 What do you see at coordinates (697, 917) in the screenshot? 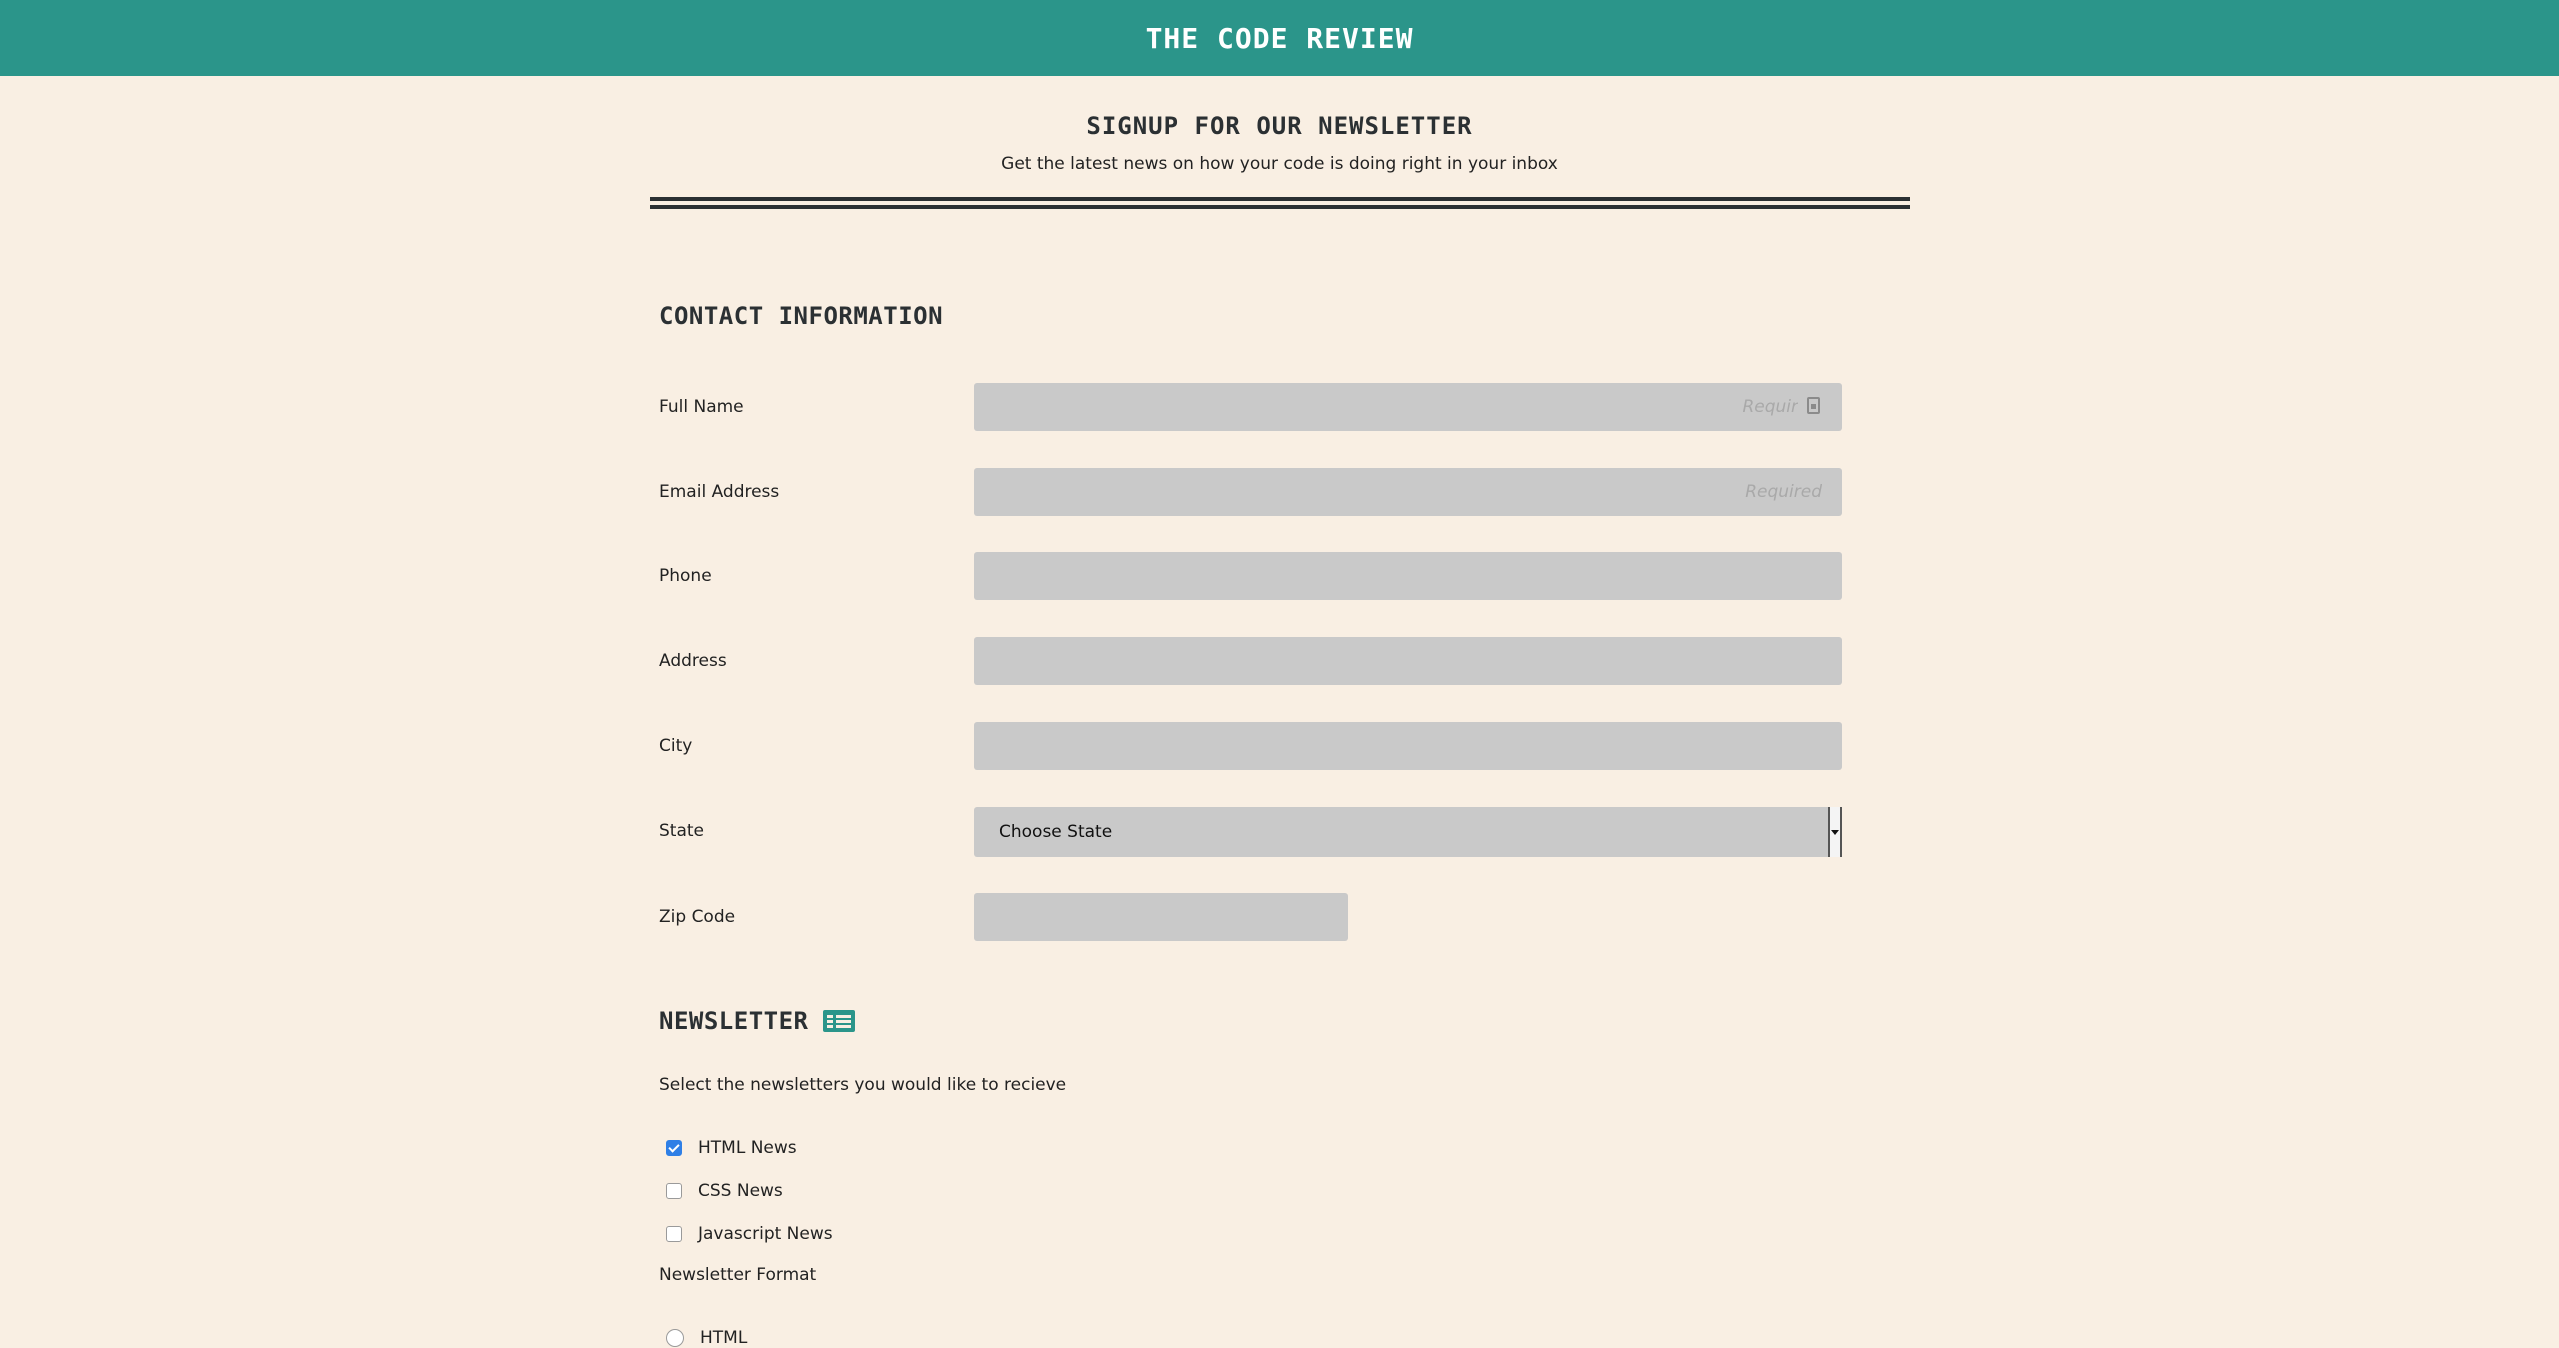
I see `zip-label: Zip Code` at bounding box center [697, 917].